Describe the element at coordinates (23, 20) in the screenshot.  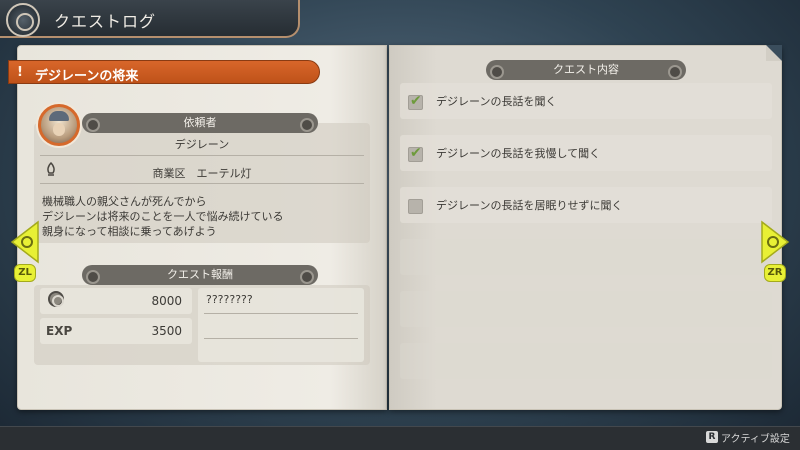
I see `ring-emblem-icon` at that location.